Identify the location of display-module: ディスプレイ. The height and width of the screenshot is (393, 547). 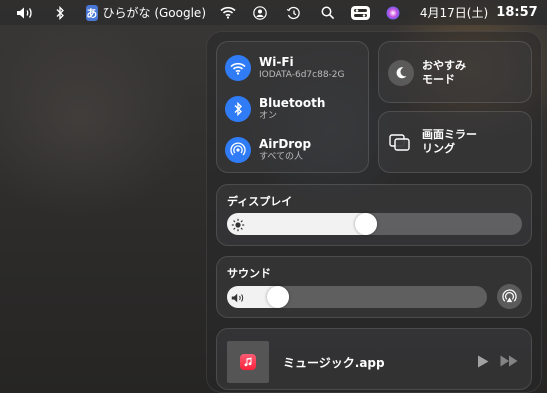
(374, 215).